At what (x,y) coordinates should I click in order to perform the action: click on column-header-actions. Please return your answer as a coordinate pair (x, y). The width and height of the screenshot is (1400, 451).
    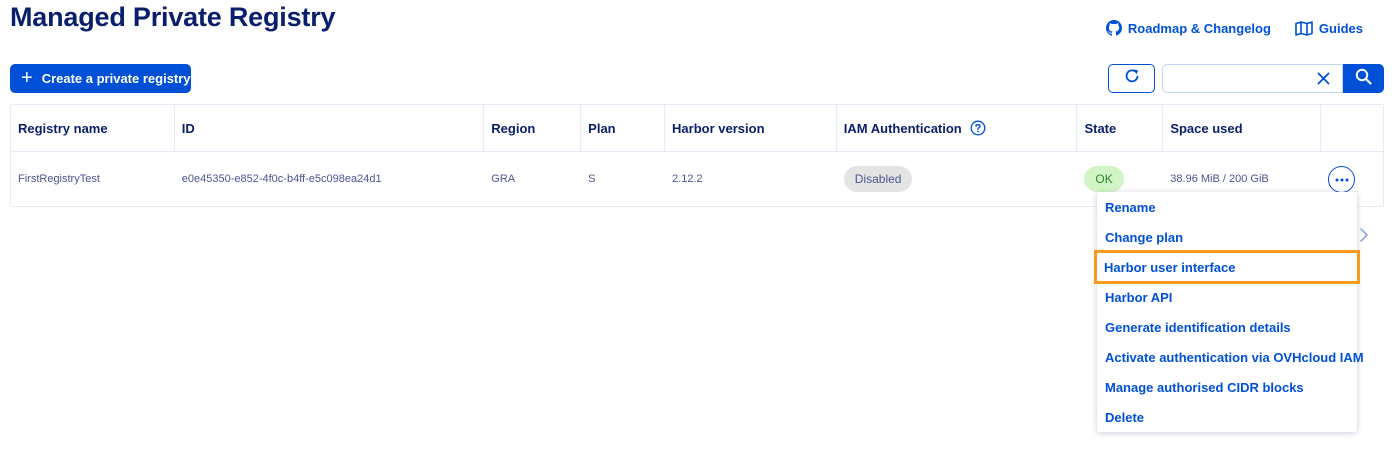
    Looking at the image, I should click on (1352, 128).